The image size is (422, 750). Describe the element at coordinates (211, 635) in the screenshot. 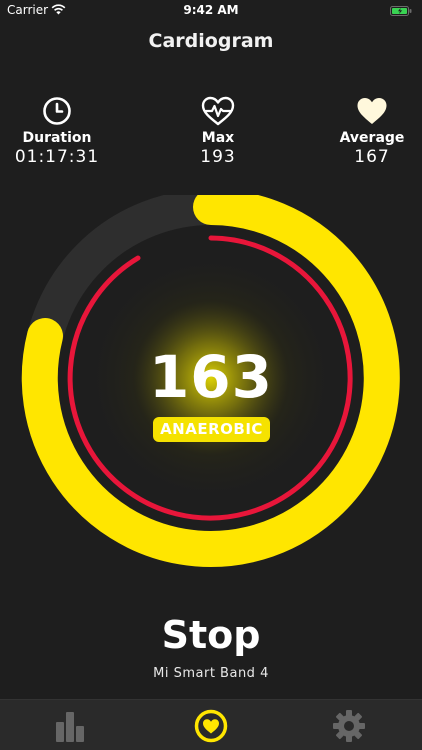

I see `stop-button: Stop` at that location.